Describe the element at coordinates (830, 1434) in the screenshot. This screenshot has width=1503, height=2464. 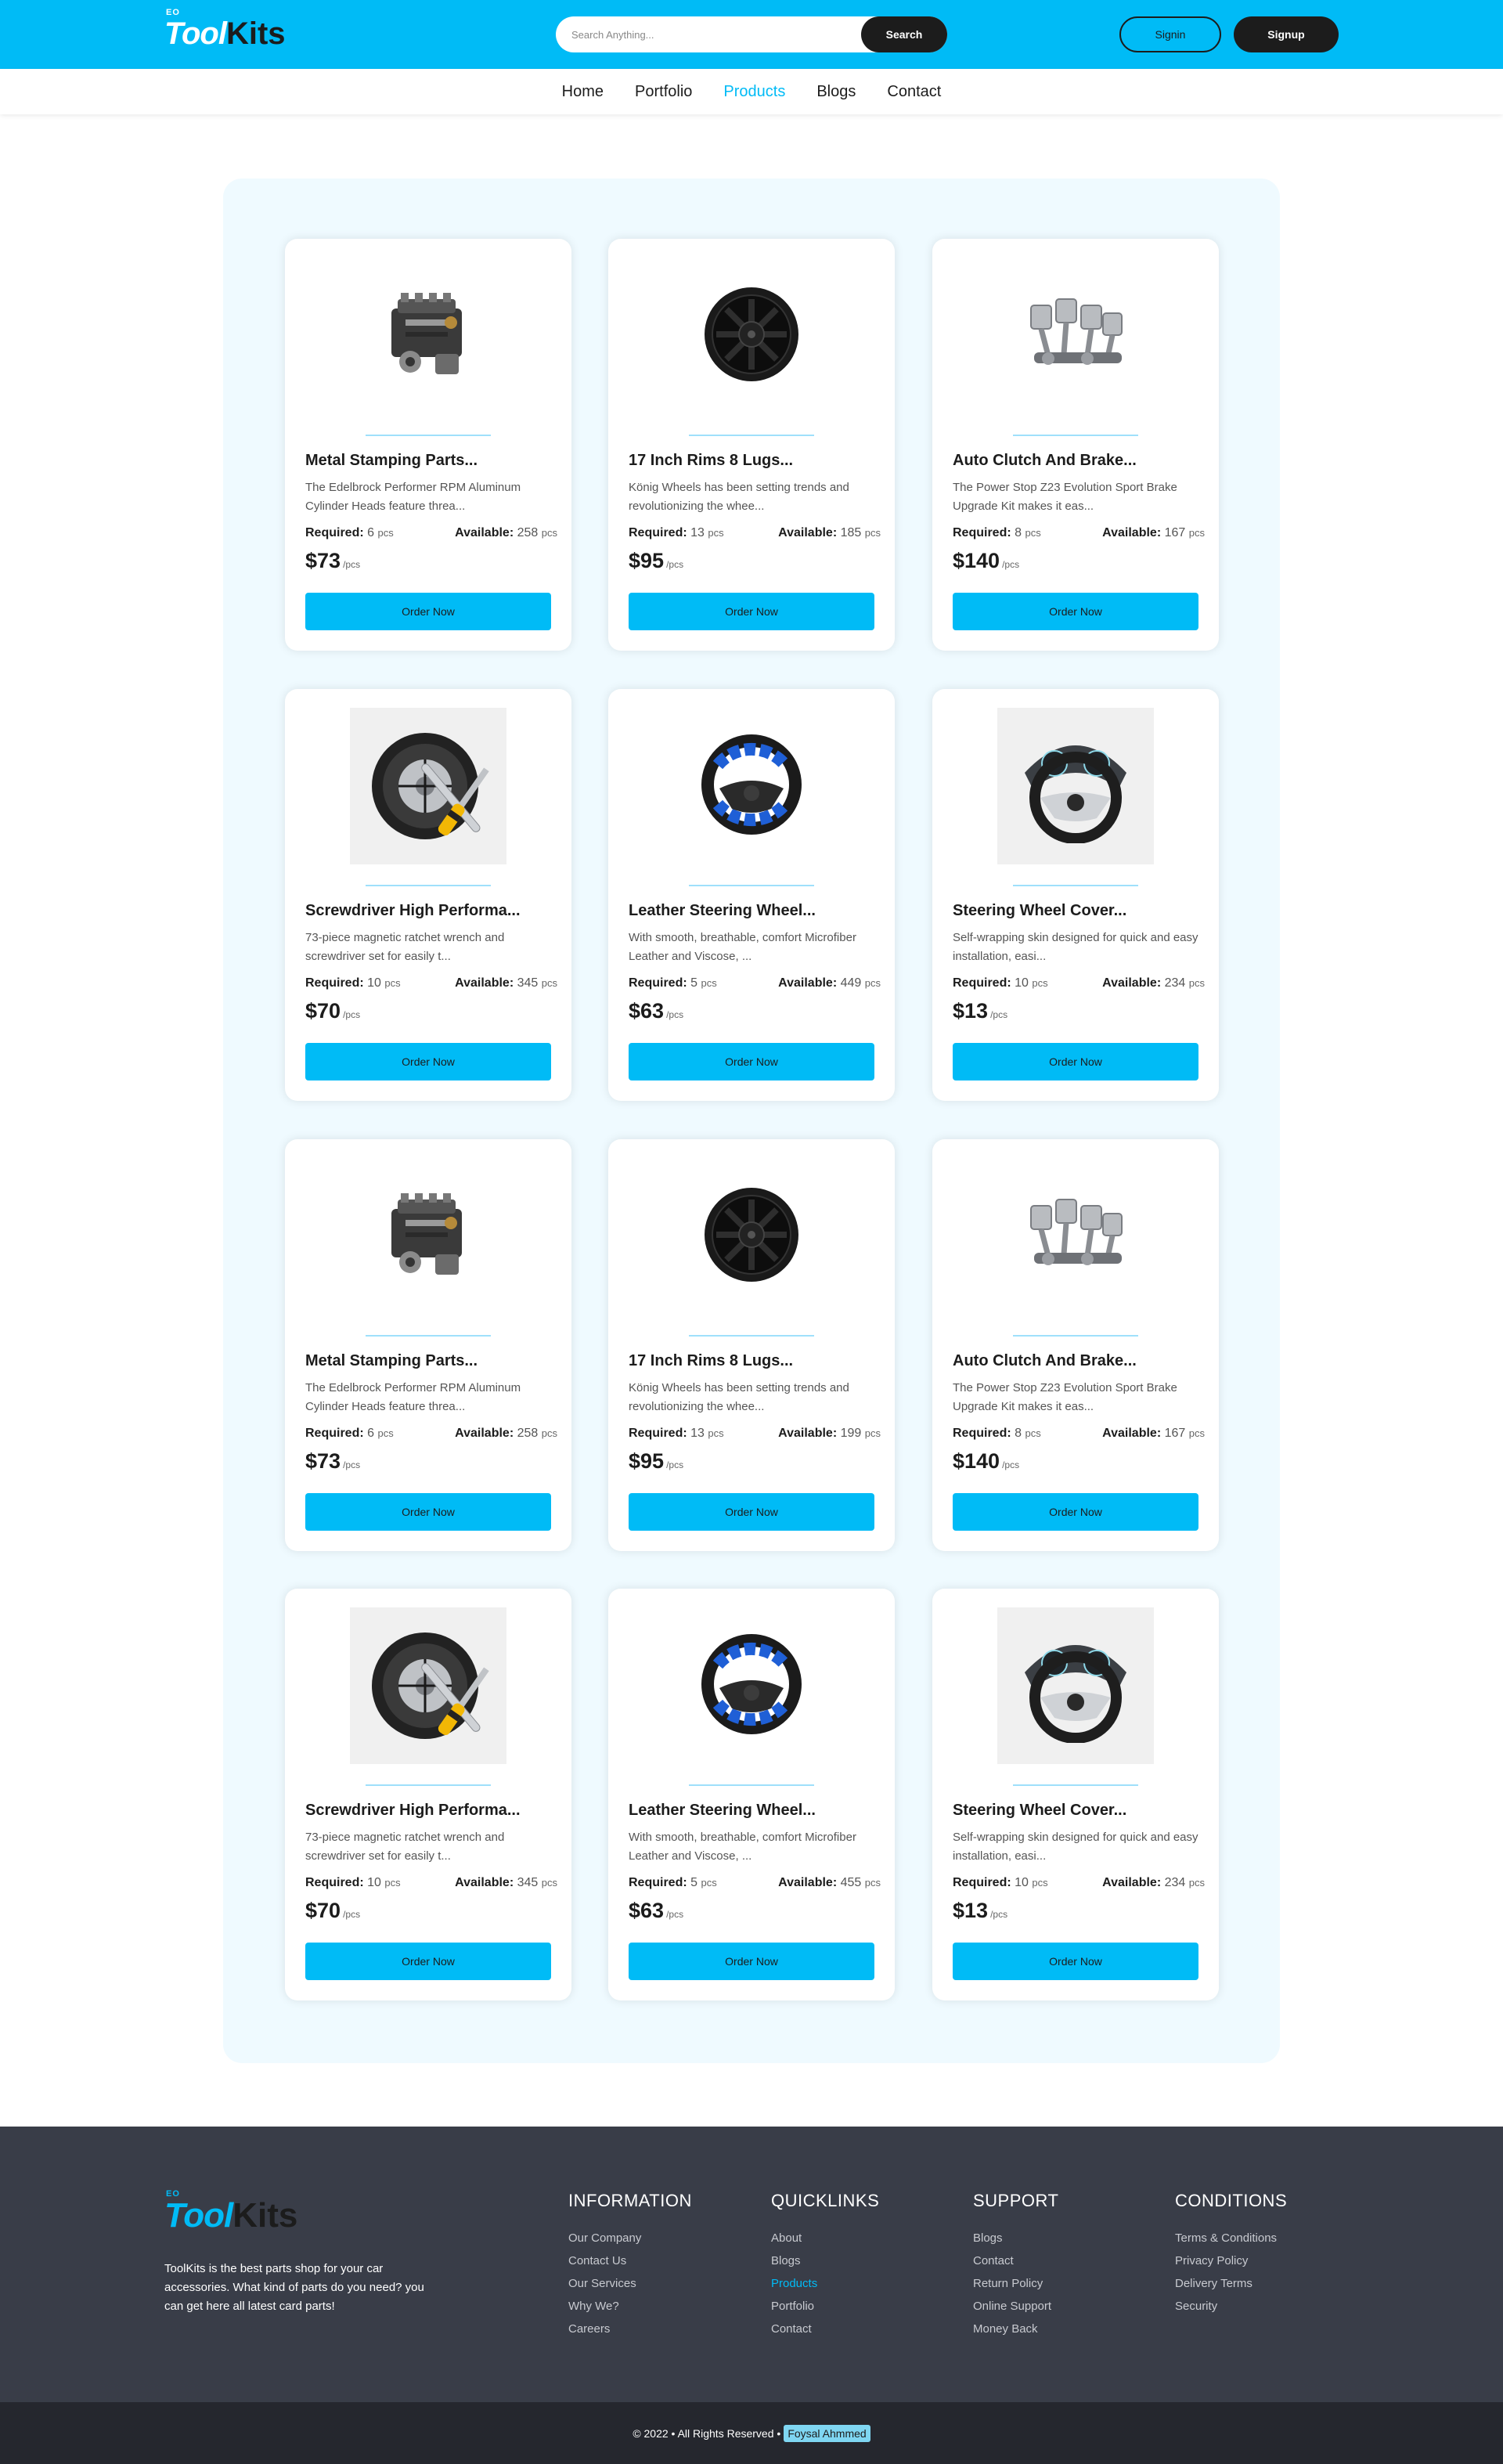
I see `available-qty: Available: 199 pcs` at that location.